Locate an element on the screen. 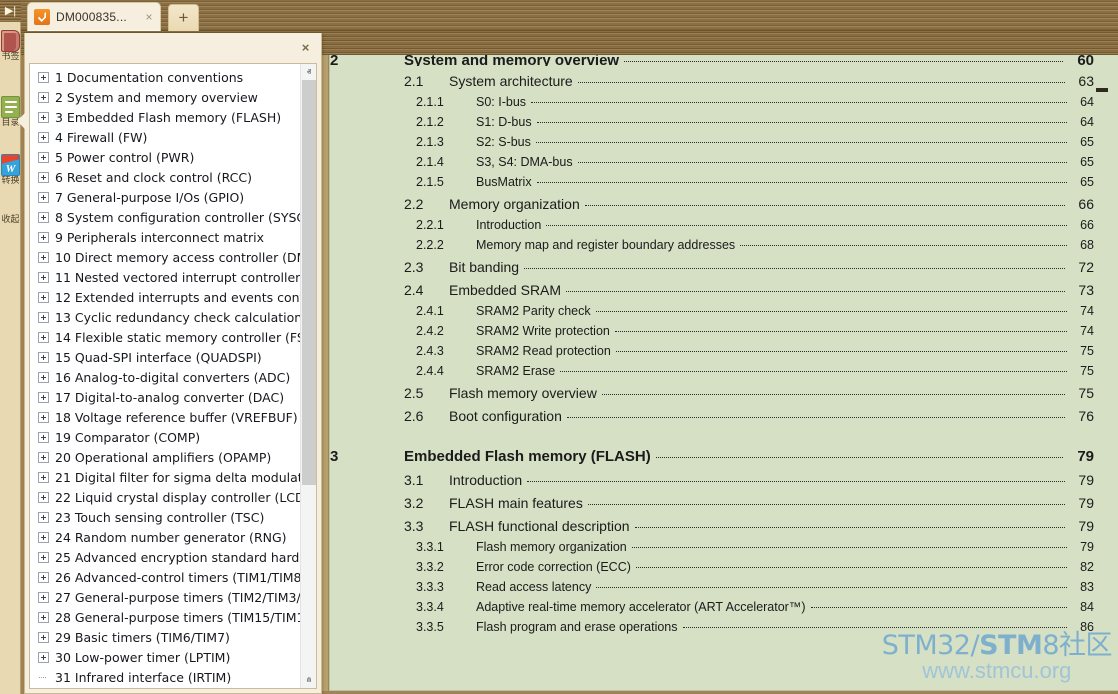 Image resolution: width=1118 pixels, height=694 pixels. toc-line: 3.3 FLASH functional description 79 is located at coordinates (712, 526).